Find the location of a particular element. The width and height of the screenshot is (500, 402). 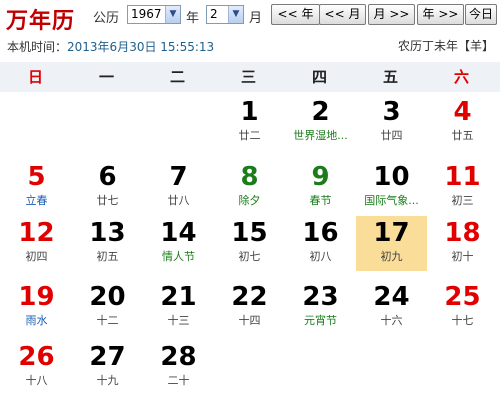

day-cell: 4 廿五 is located at coordinates (462, 122).